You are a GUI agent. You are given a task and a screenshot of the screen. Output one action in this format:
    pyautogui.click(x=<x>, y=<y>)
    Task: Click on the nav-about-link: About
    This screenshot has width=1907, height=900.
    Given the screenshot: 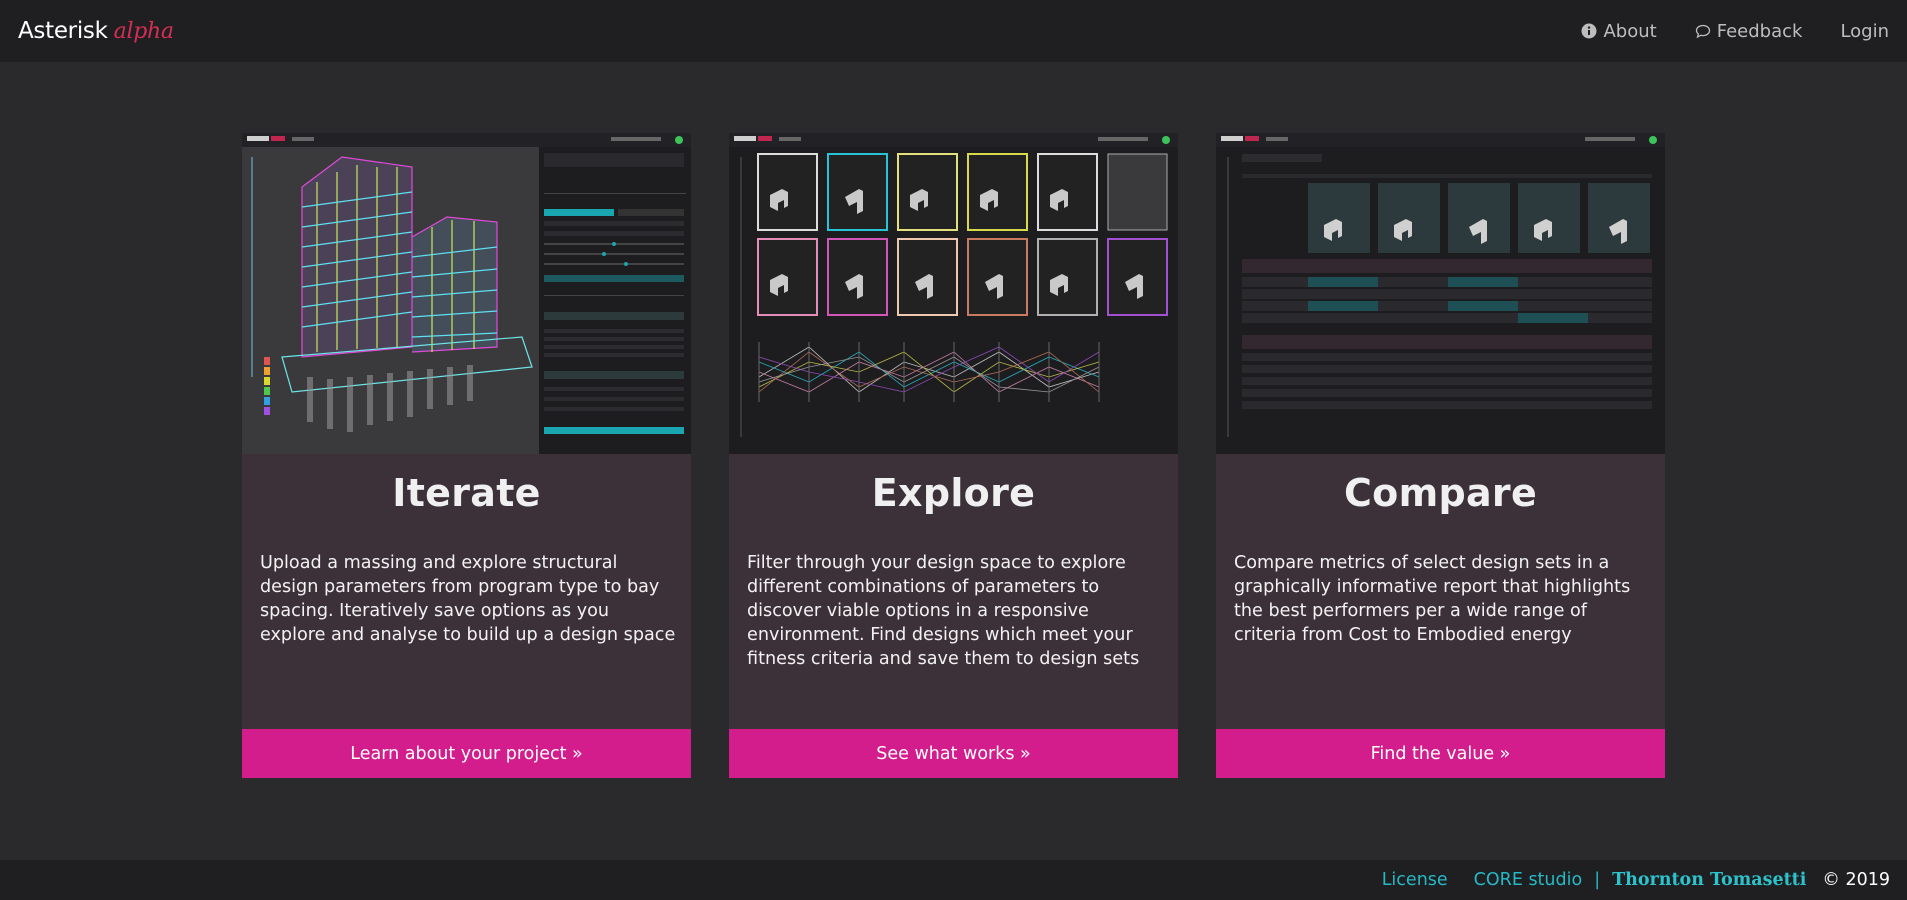 What is the action you would take?
    pyautogui.click(x=1619, y=31)
    